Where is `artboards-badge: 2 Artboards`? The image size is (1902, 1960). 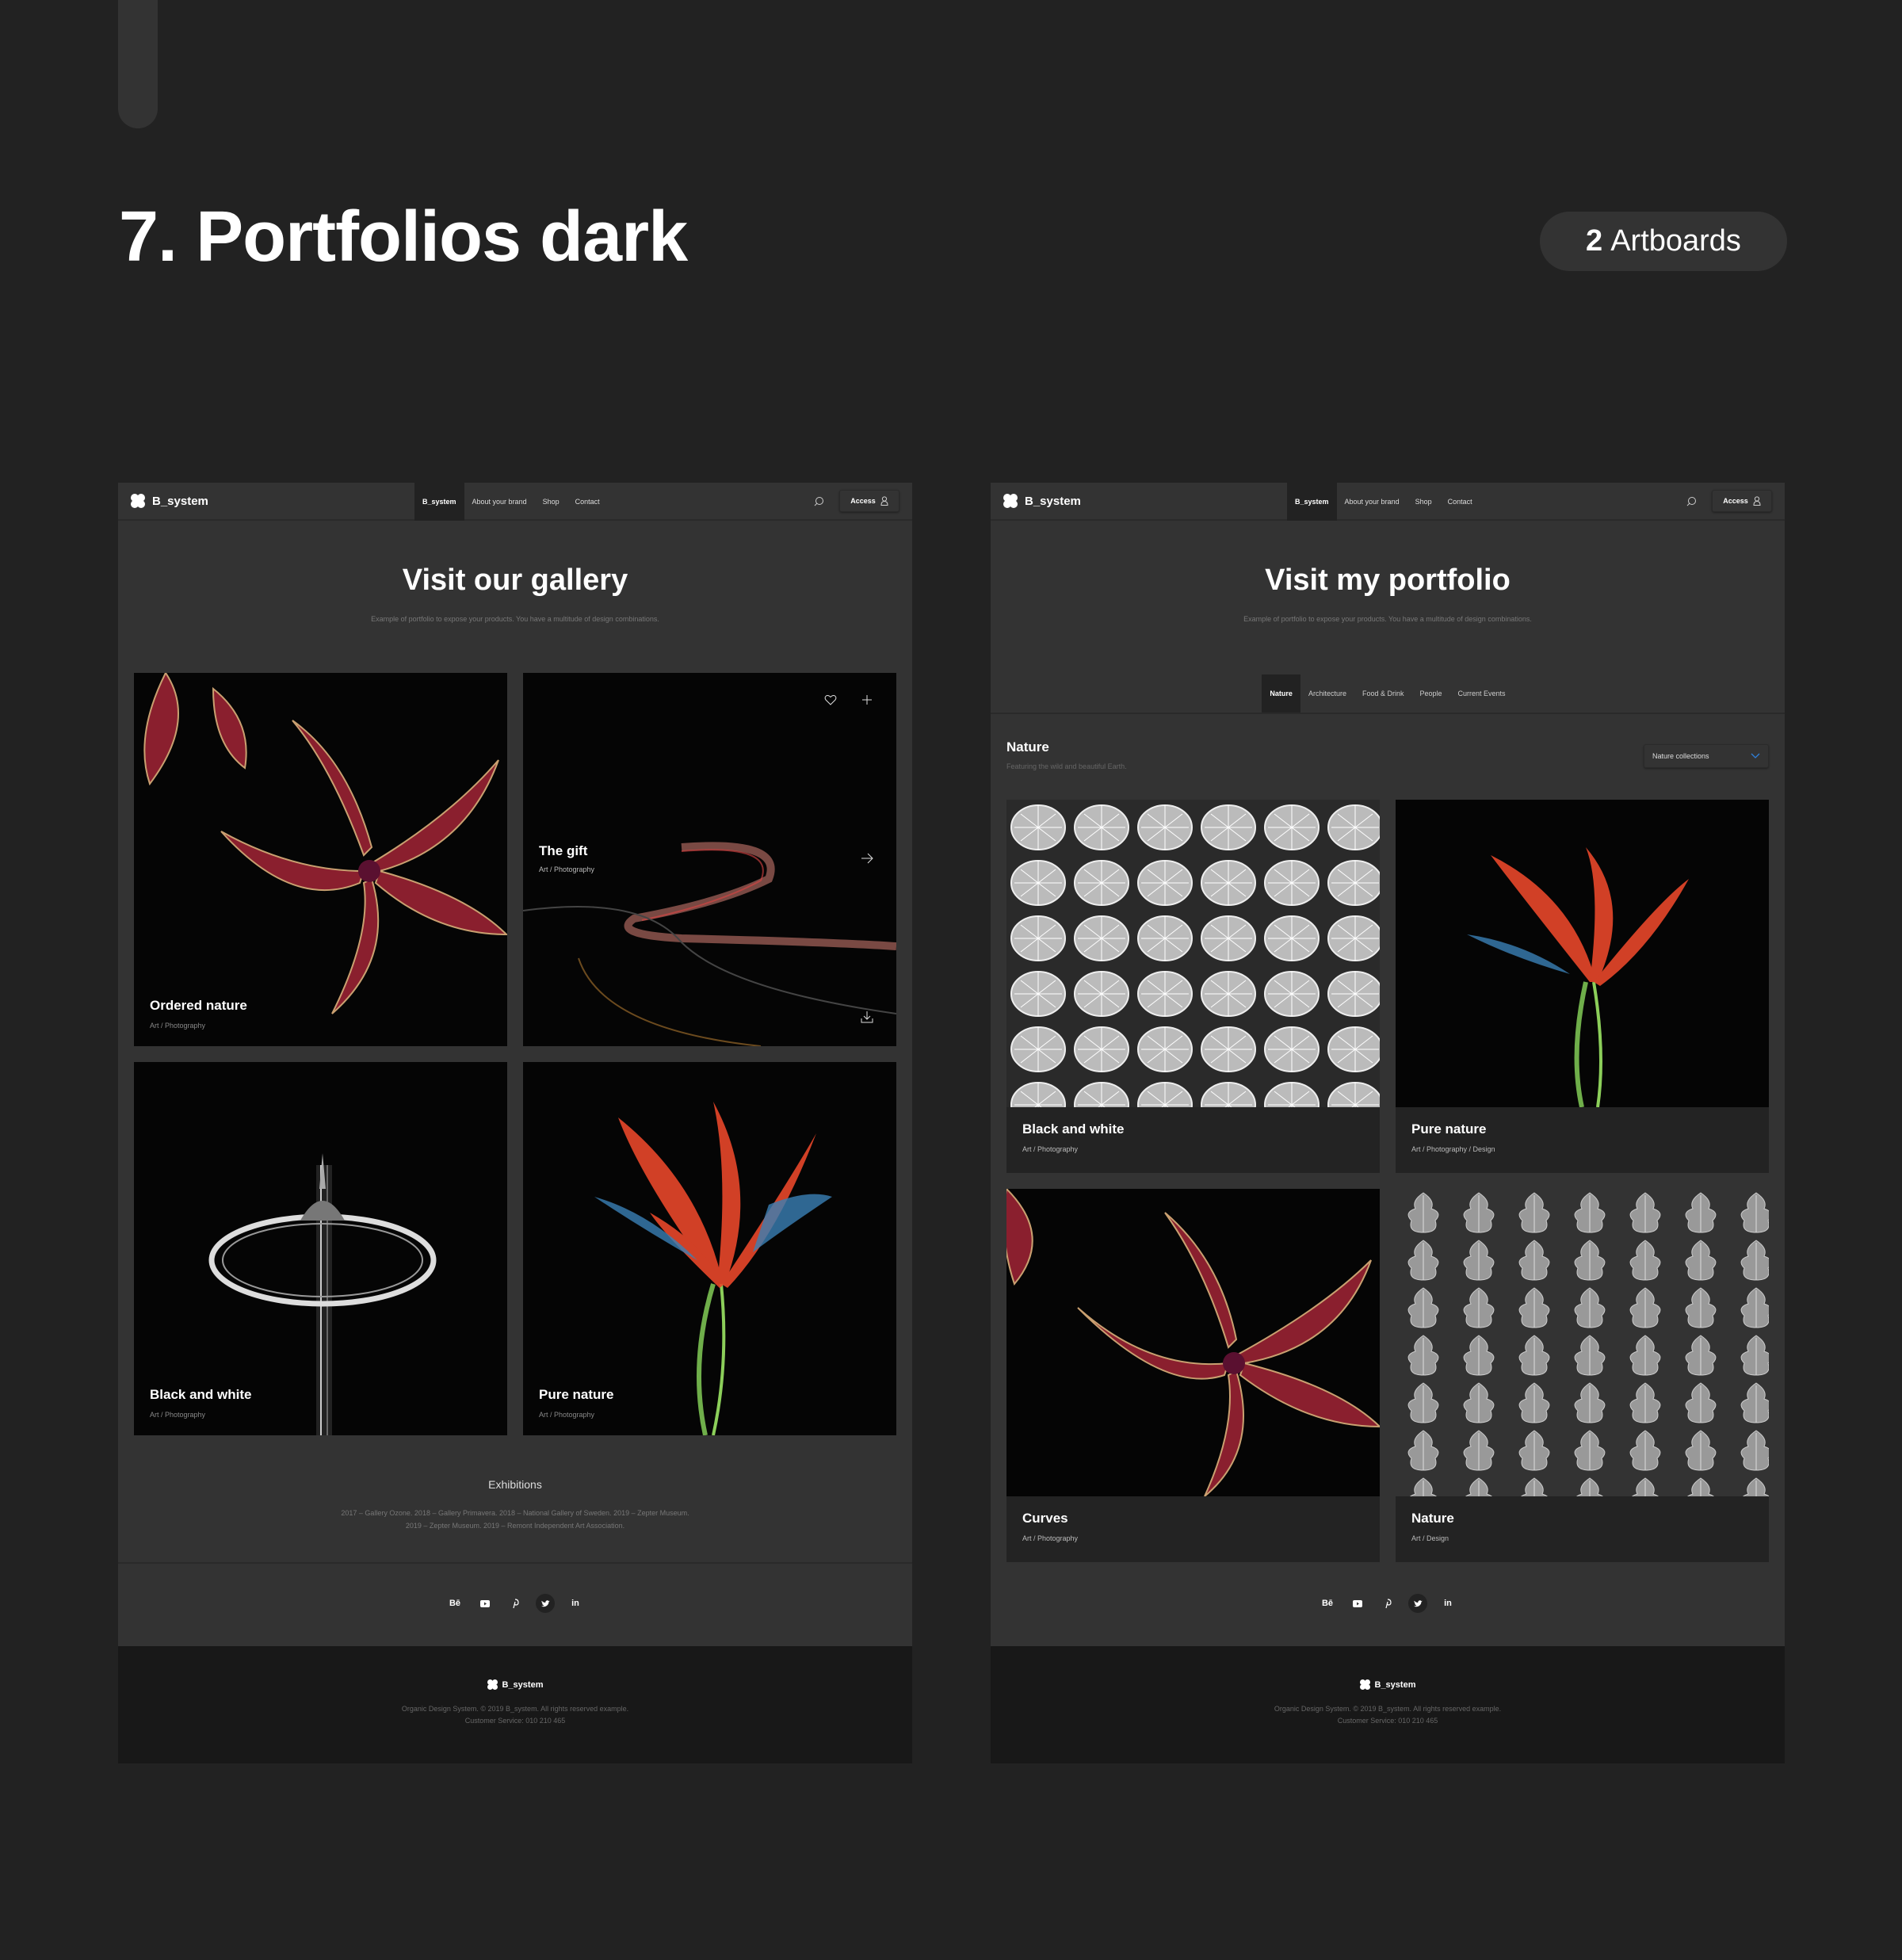 artboards-badge: 2 Artboards is located at coordinates (1663, 242).